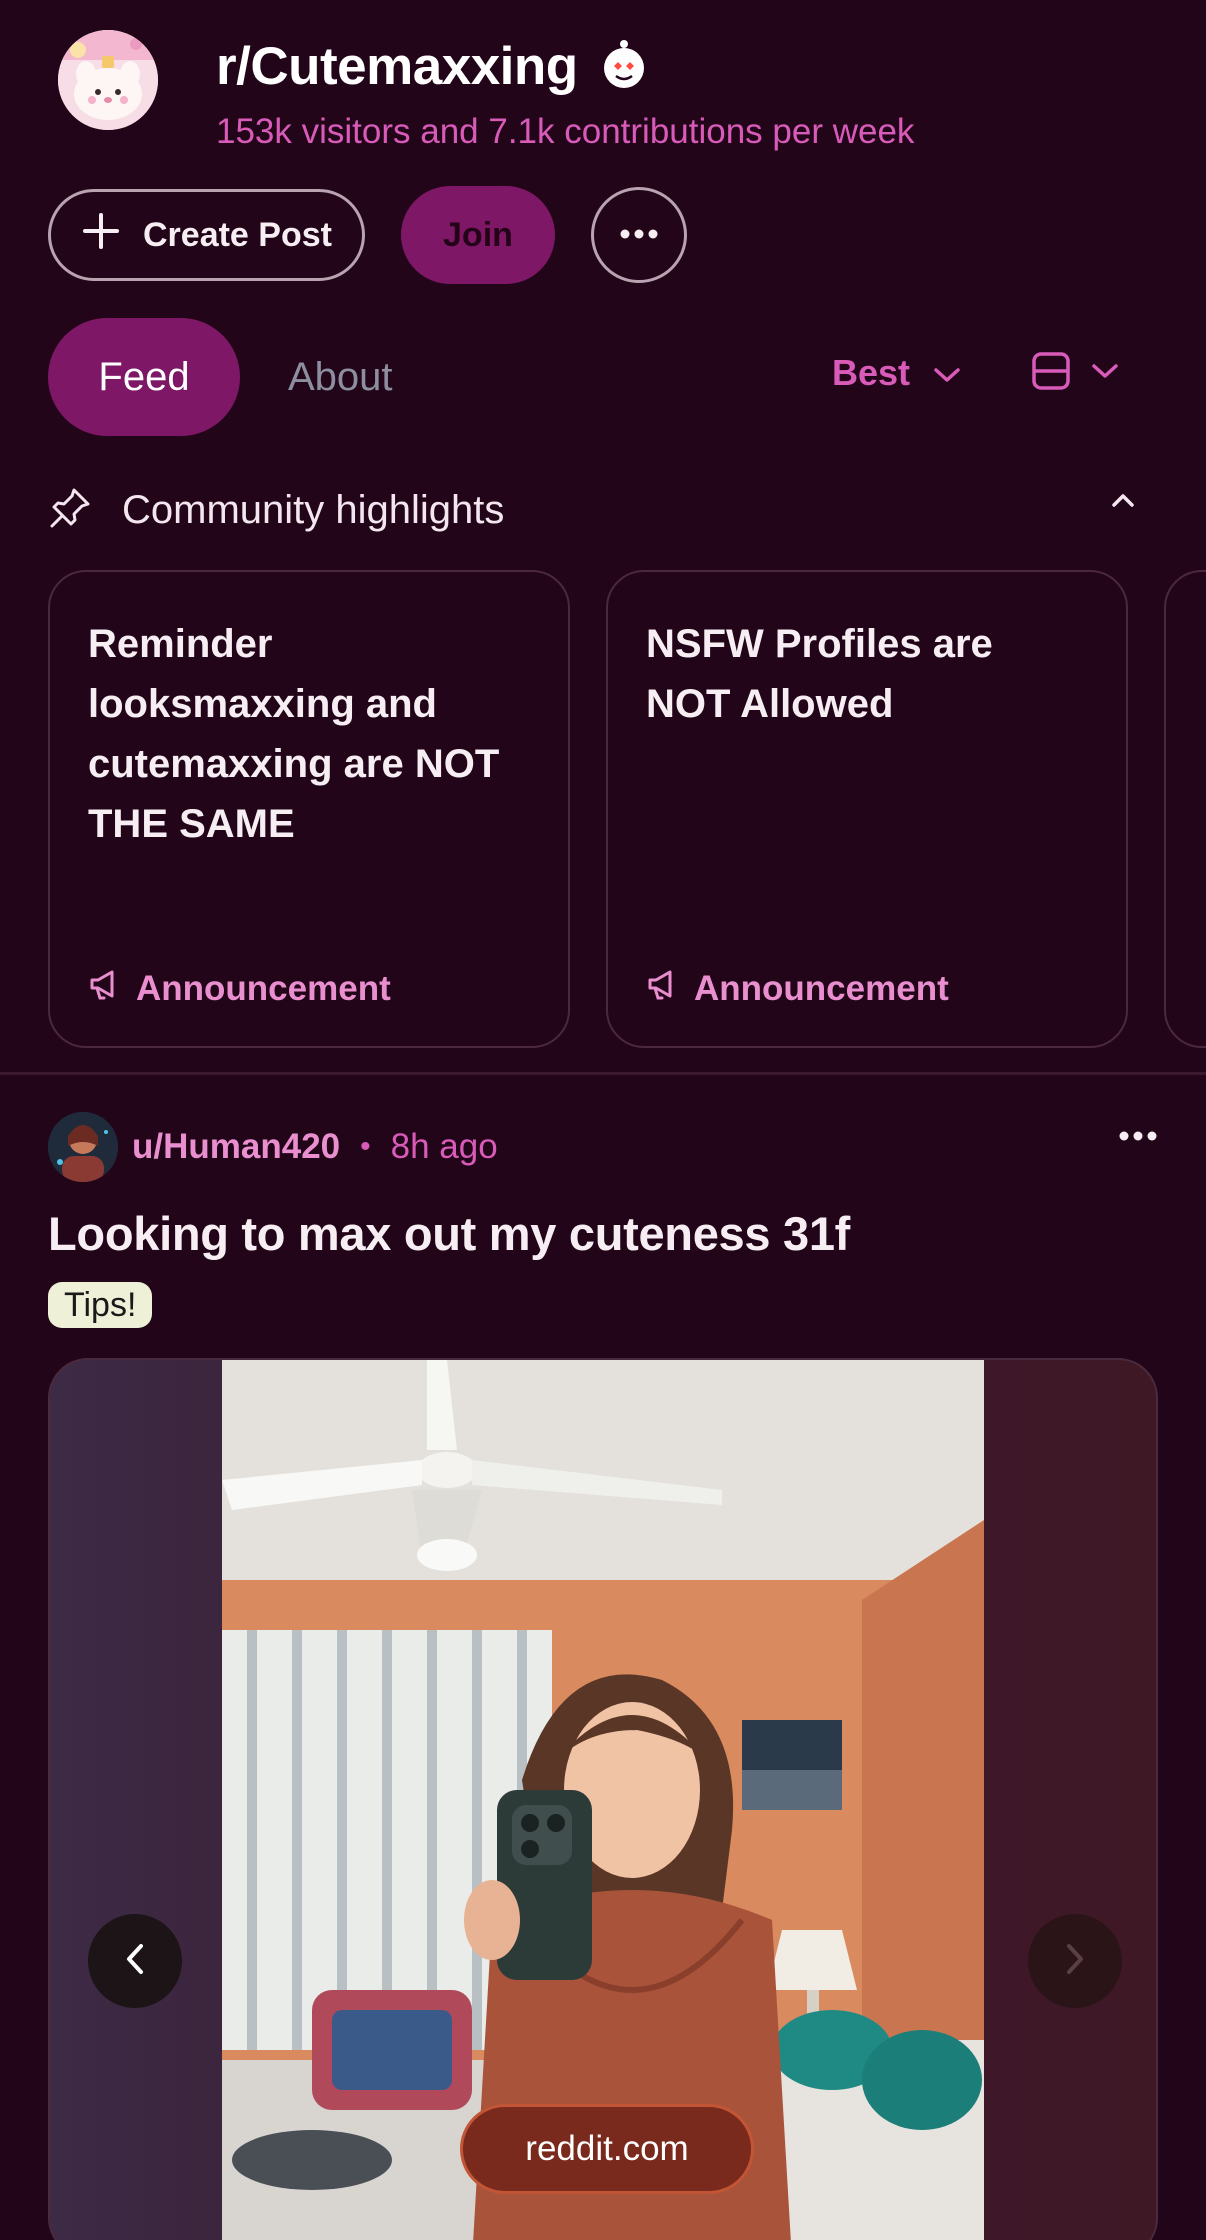  I want to click on view-mode-dropdown, so click(1075, 373).